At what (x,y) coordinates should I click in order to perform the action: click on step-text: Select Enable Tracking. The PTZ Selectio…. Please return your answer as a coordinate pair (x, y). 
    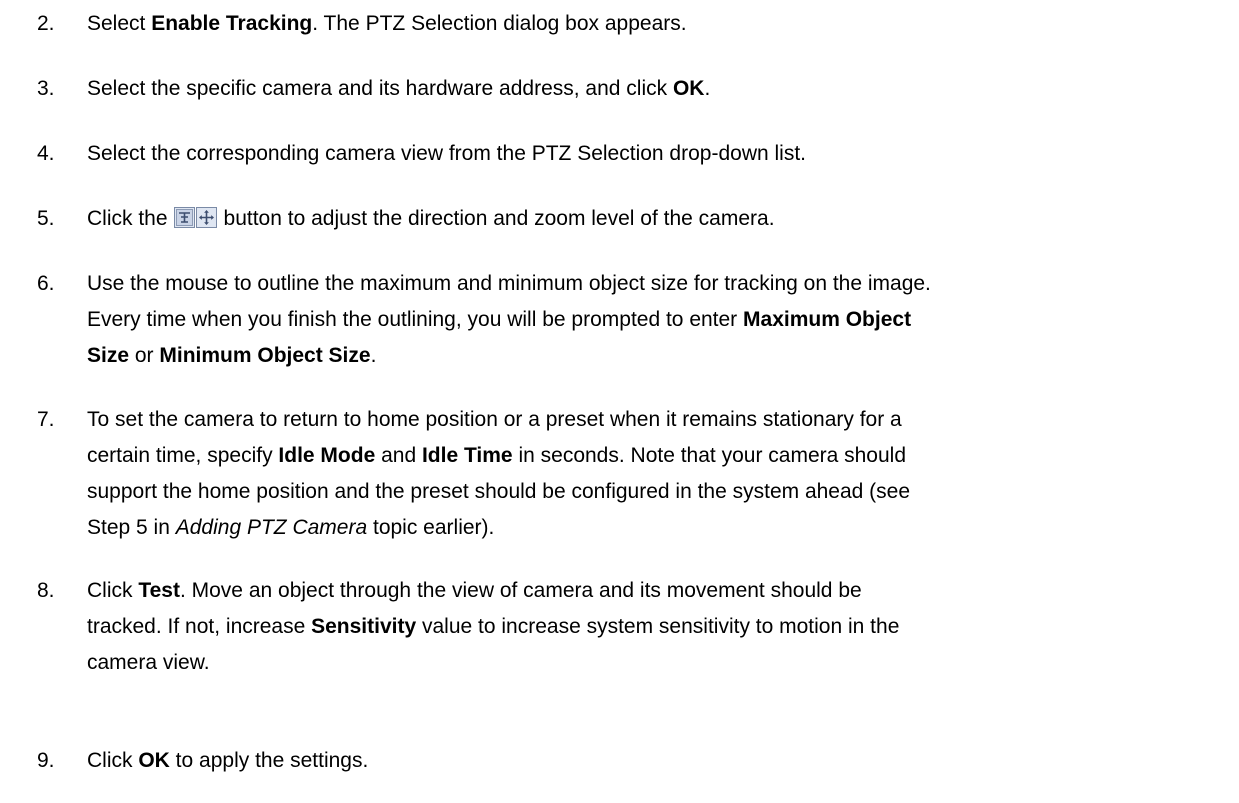
    Looking at the image, I should click on (387, 23).